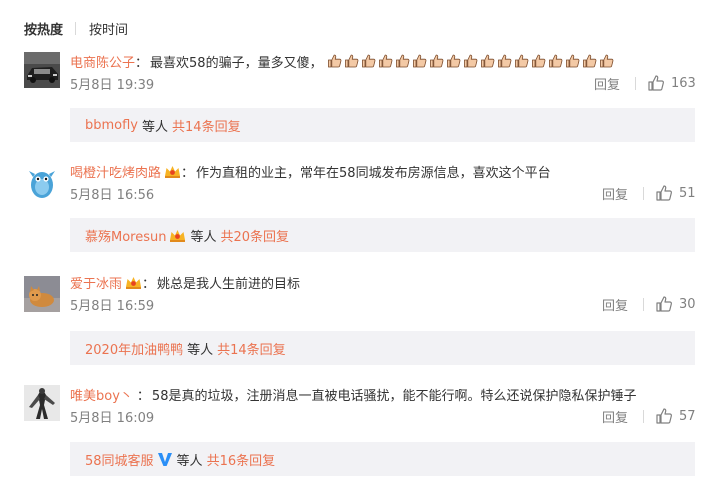 This screenshot has height=496, width=719. What do you see at coordinates (394, 396) in the screenshot?
I see `comment-text: 58是真的垃圾，注册消息一直被电话骚扰，能不能行啊。特么还说保护隐私保护锤子` at bounding box center [394, 396].